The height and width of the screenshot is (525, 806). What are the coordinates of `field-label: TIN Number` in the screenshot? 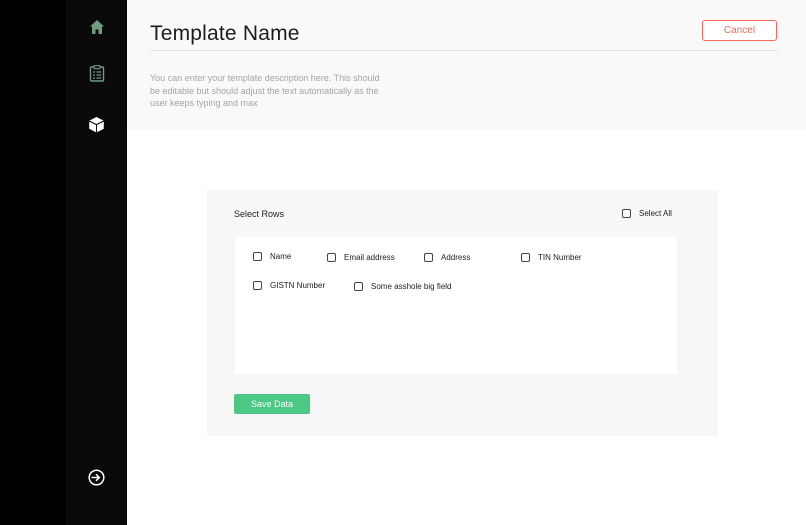 It's located at (560, 257).